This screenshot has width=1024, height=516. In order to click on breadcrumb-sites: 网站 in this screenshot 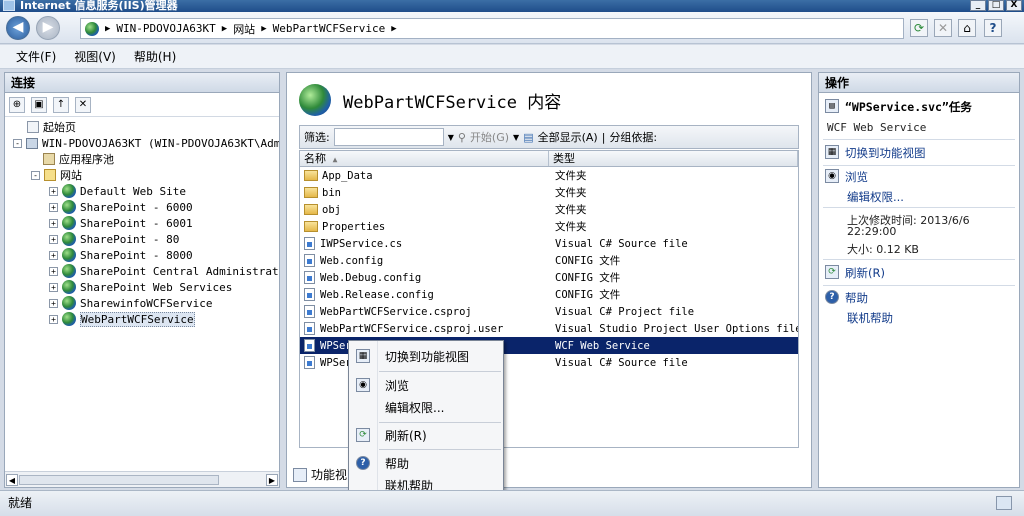, I will do `click(244, 29)`.